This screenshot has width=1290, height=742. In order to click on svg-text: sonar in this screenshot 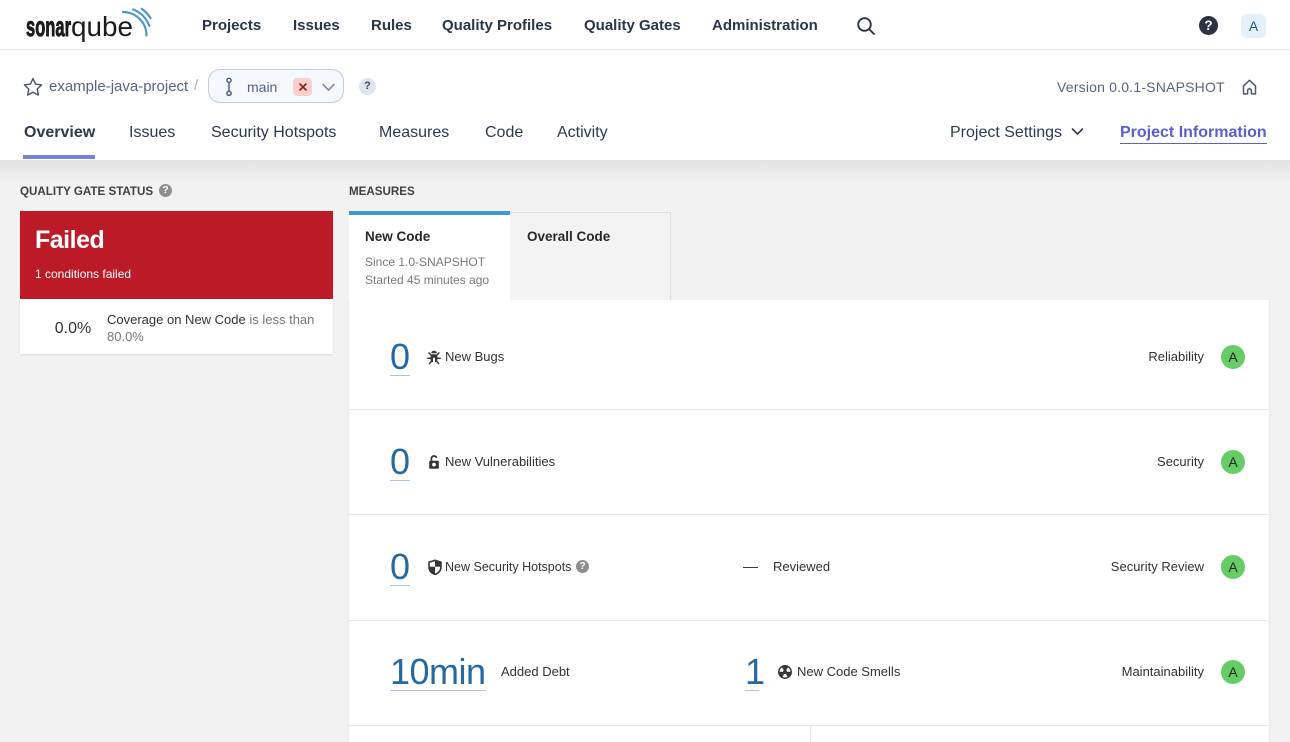, I will do `click(48, 26)`.